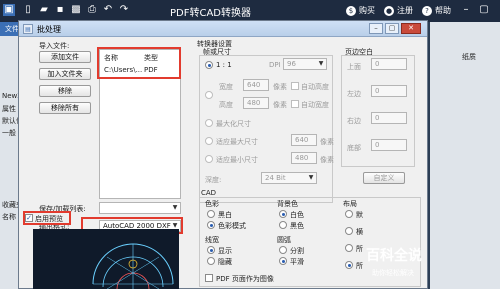  I want to click on color-mode-radio, so click(211, 225).